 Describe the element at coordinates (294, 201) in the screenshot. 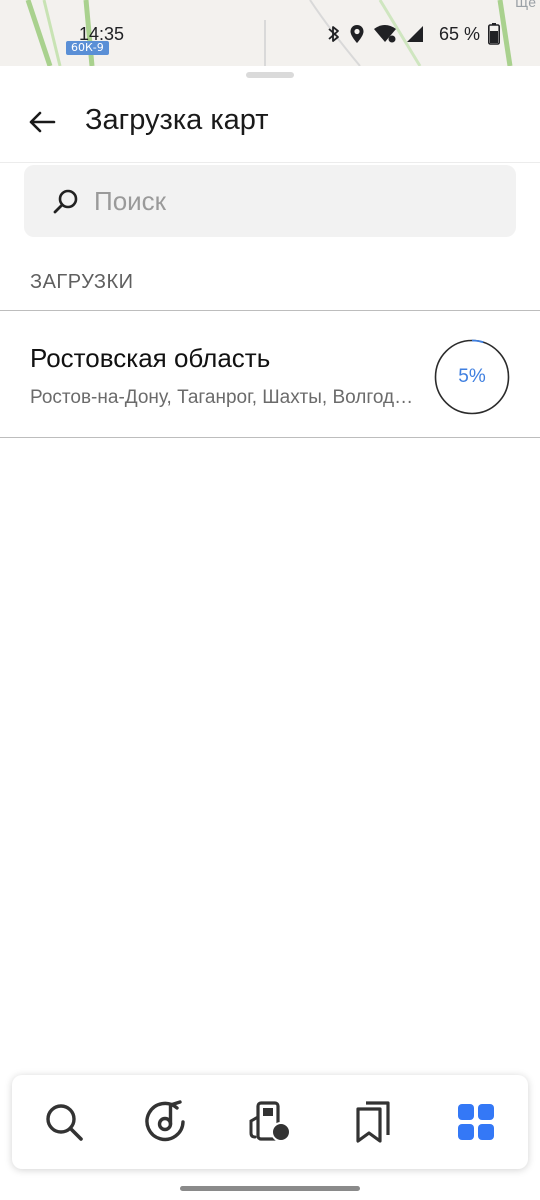

I see `search-input` at that location.